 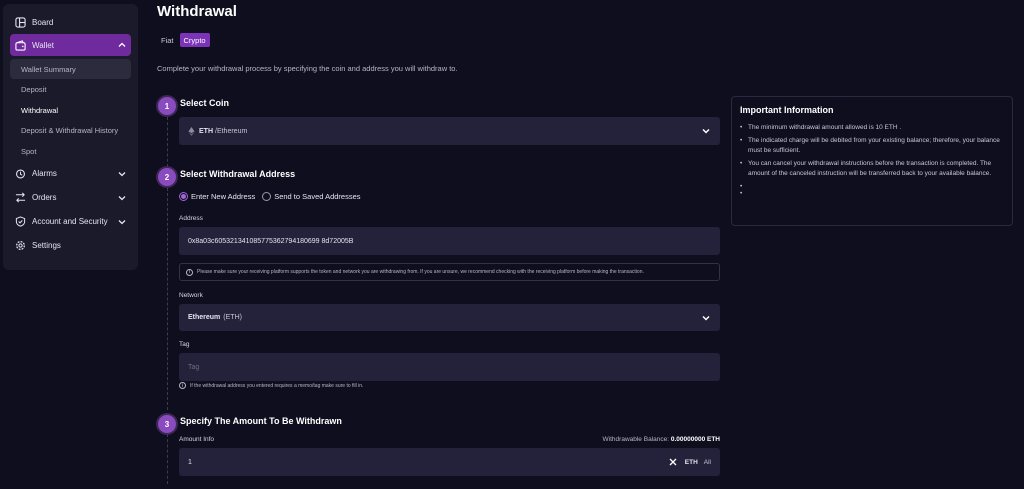 I want to click on board-icon, so click(x=20, y=22).